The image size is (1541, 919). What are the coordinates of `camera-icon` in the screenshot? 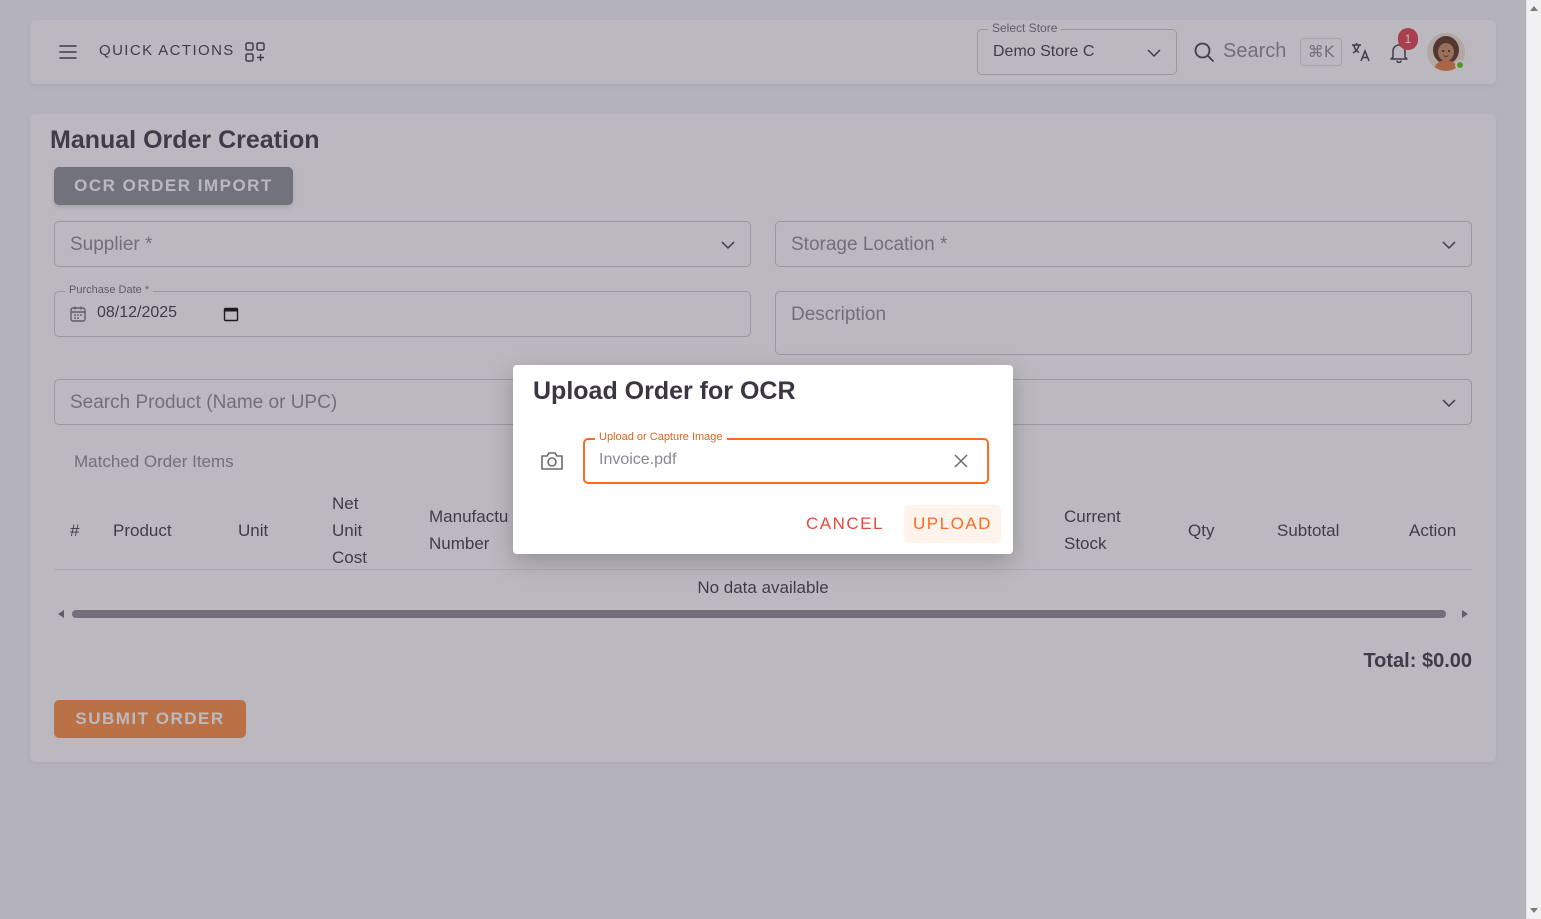 It's located at (552, 461).